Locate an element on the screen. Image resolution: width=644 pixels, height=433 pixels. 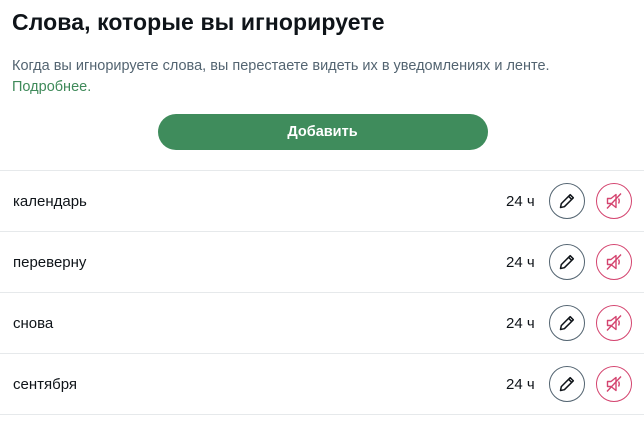
list-item: переверну 24 ч is located at coordinates (322, 262).